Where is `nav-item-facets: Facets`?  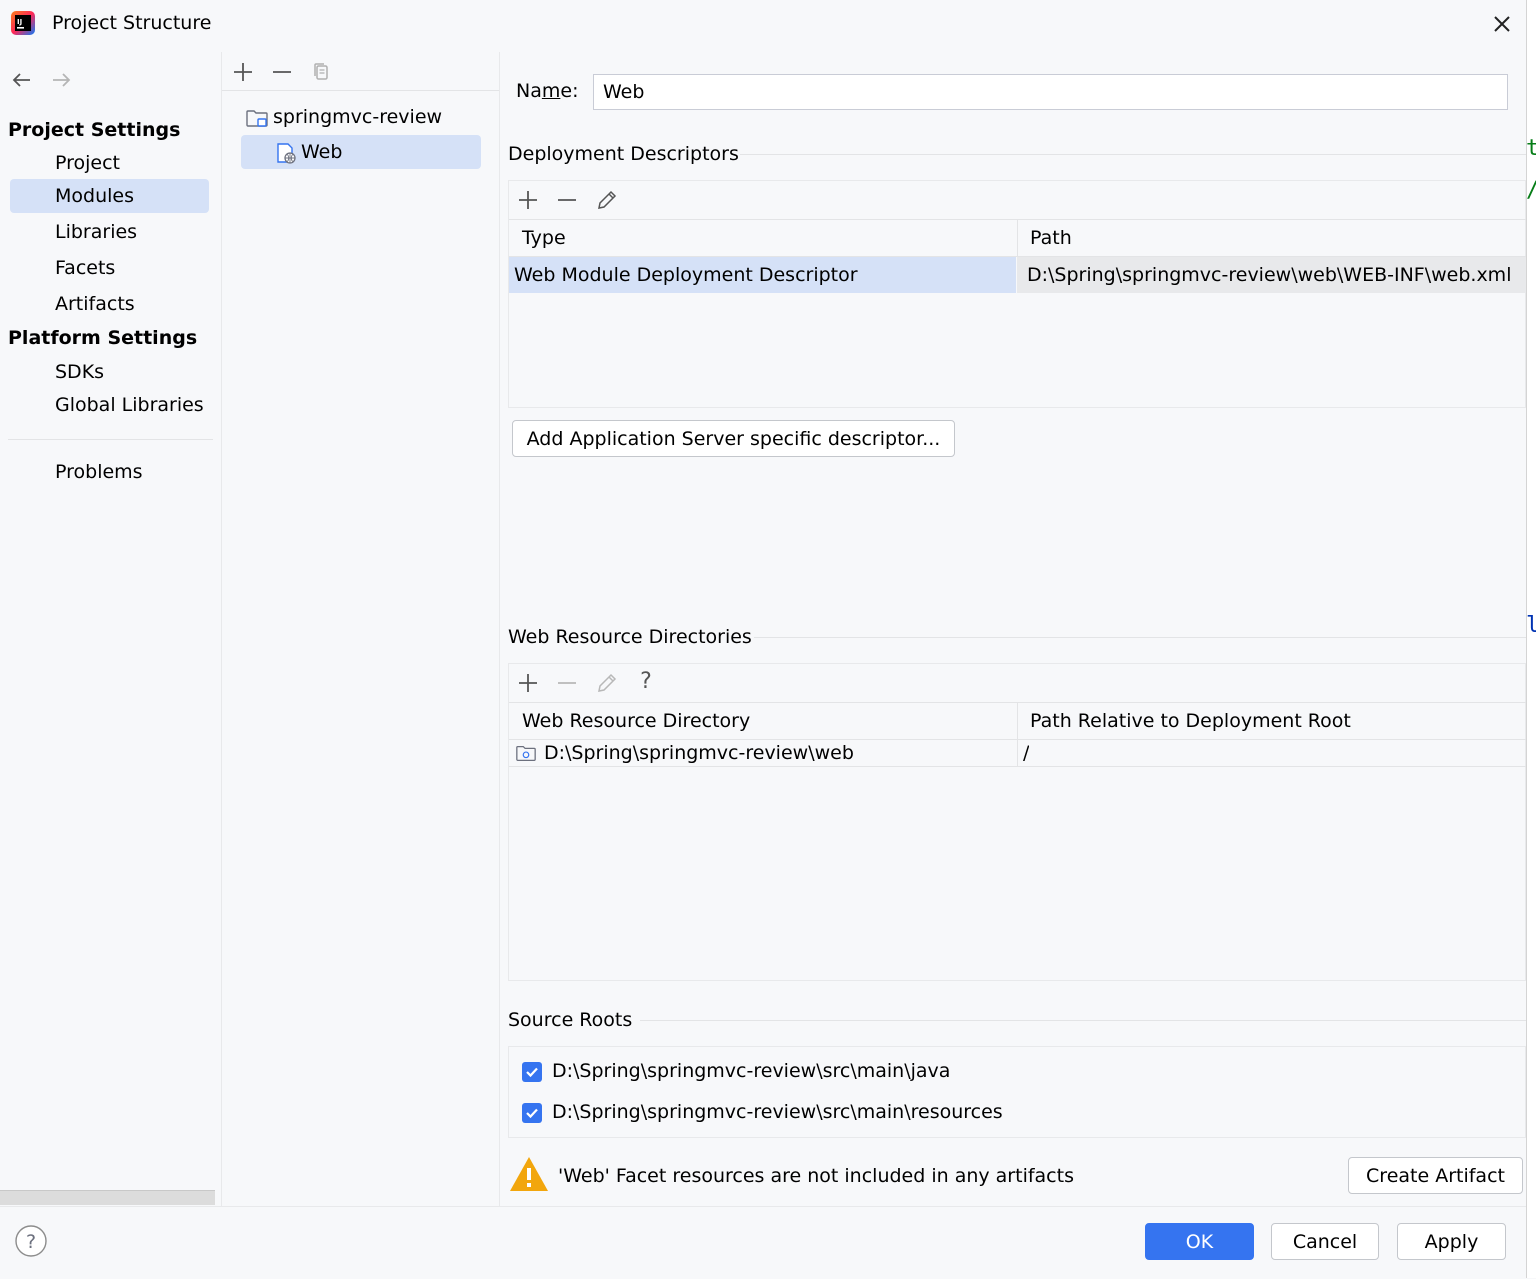 nav-item-facets: Facets is located at coordinates (109, 268).